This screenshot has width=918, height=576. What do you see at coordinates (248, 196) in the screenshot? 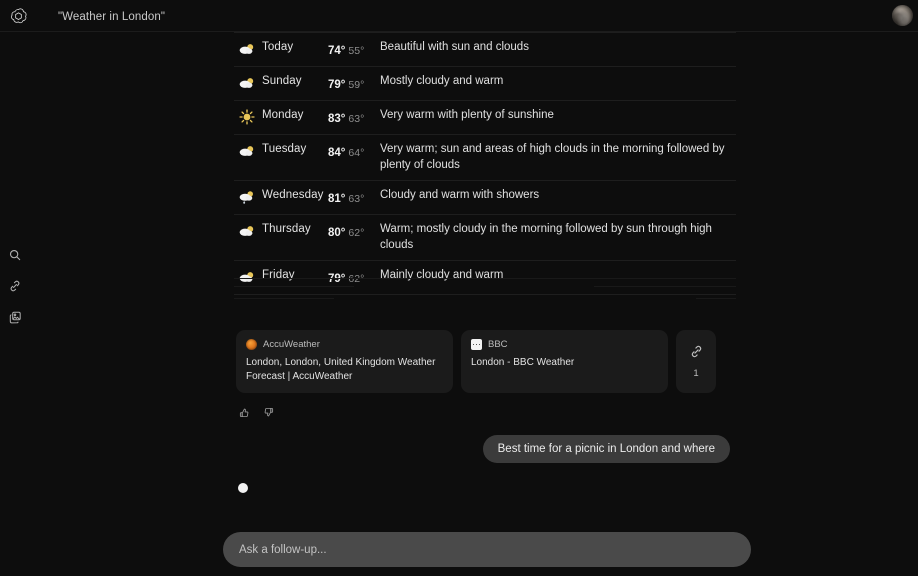
I see `cloud-rain-icon` at bounding box center [248, 196].